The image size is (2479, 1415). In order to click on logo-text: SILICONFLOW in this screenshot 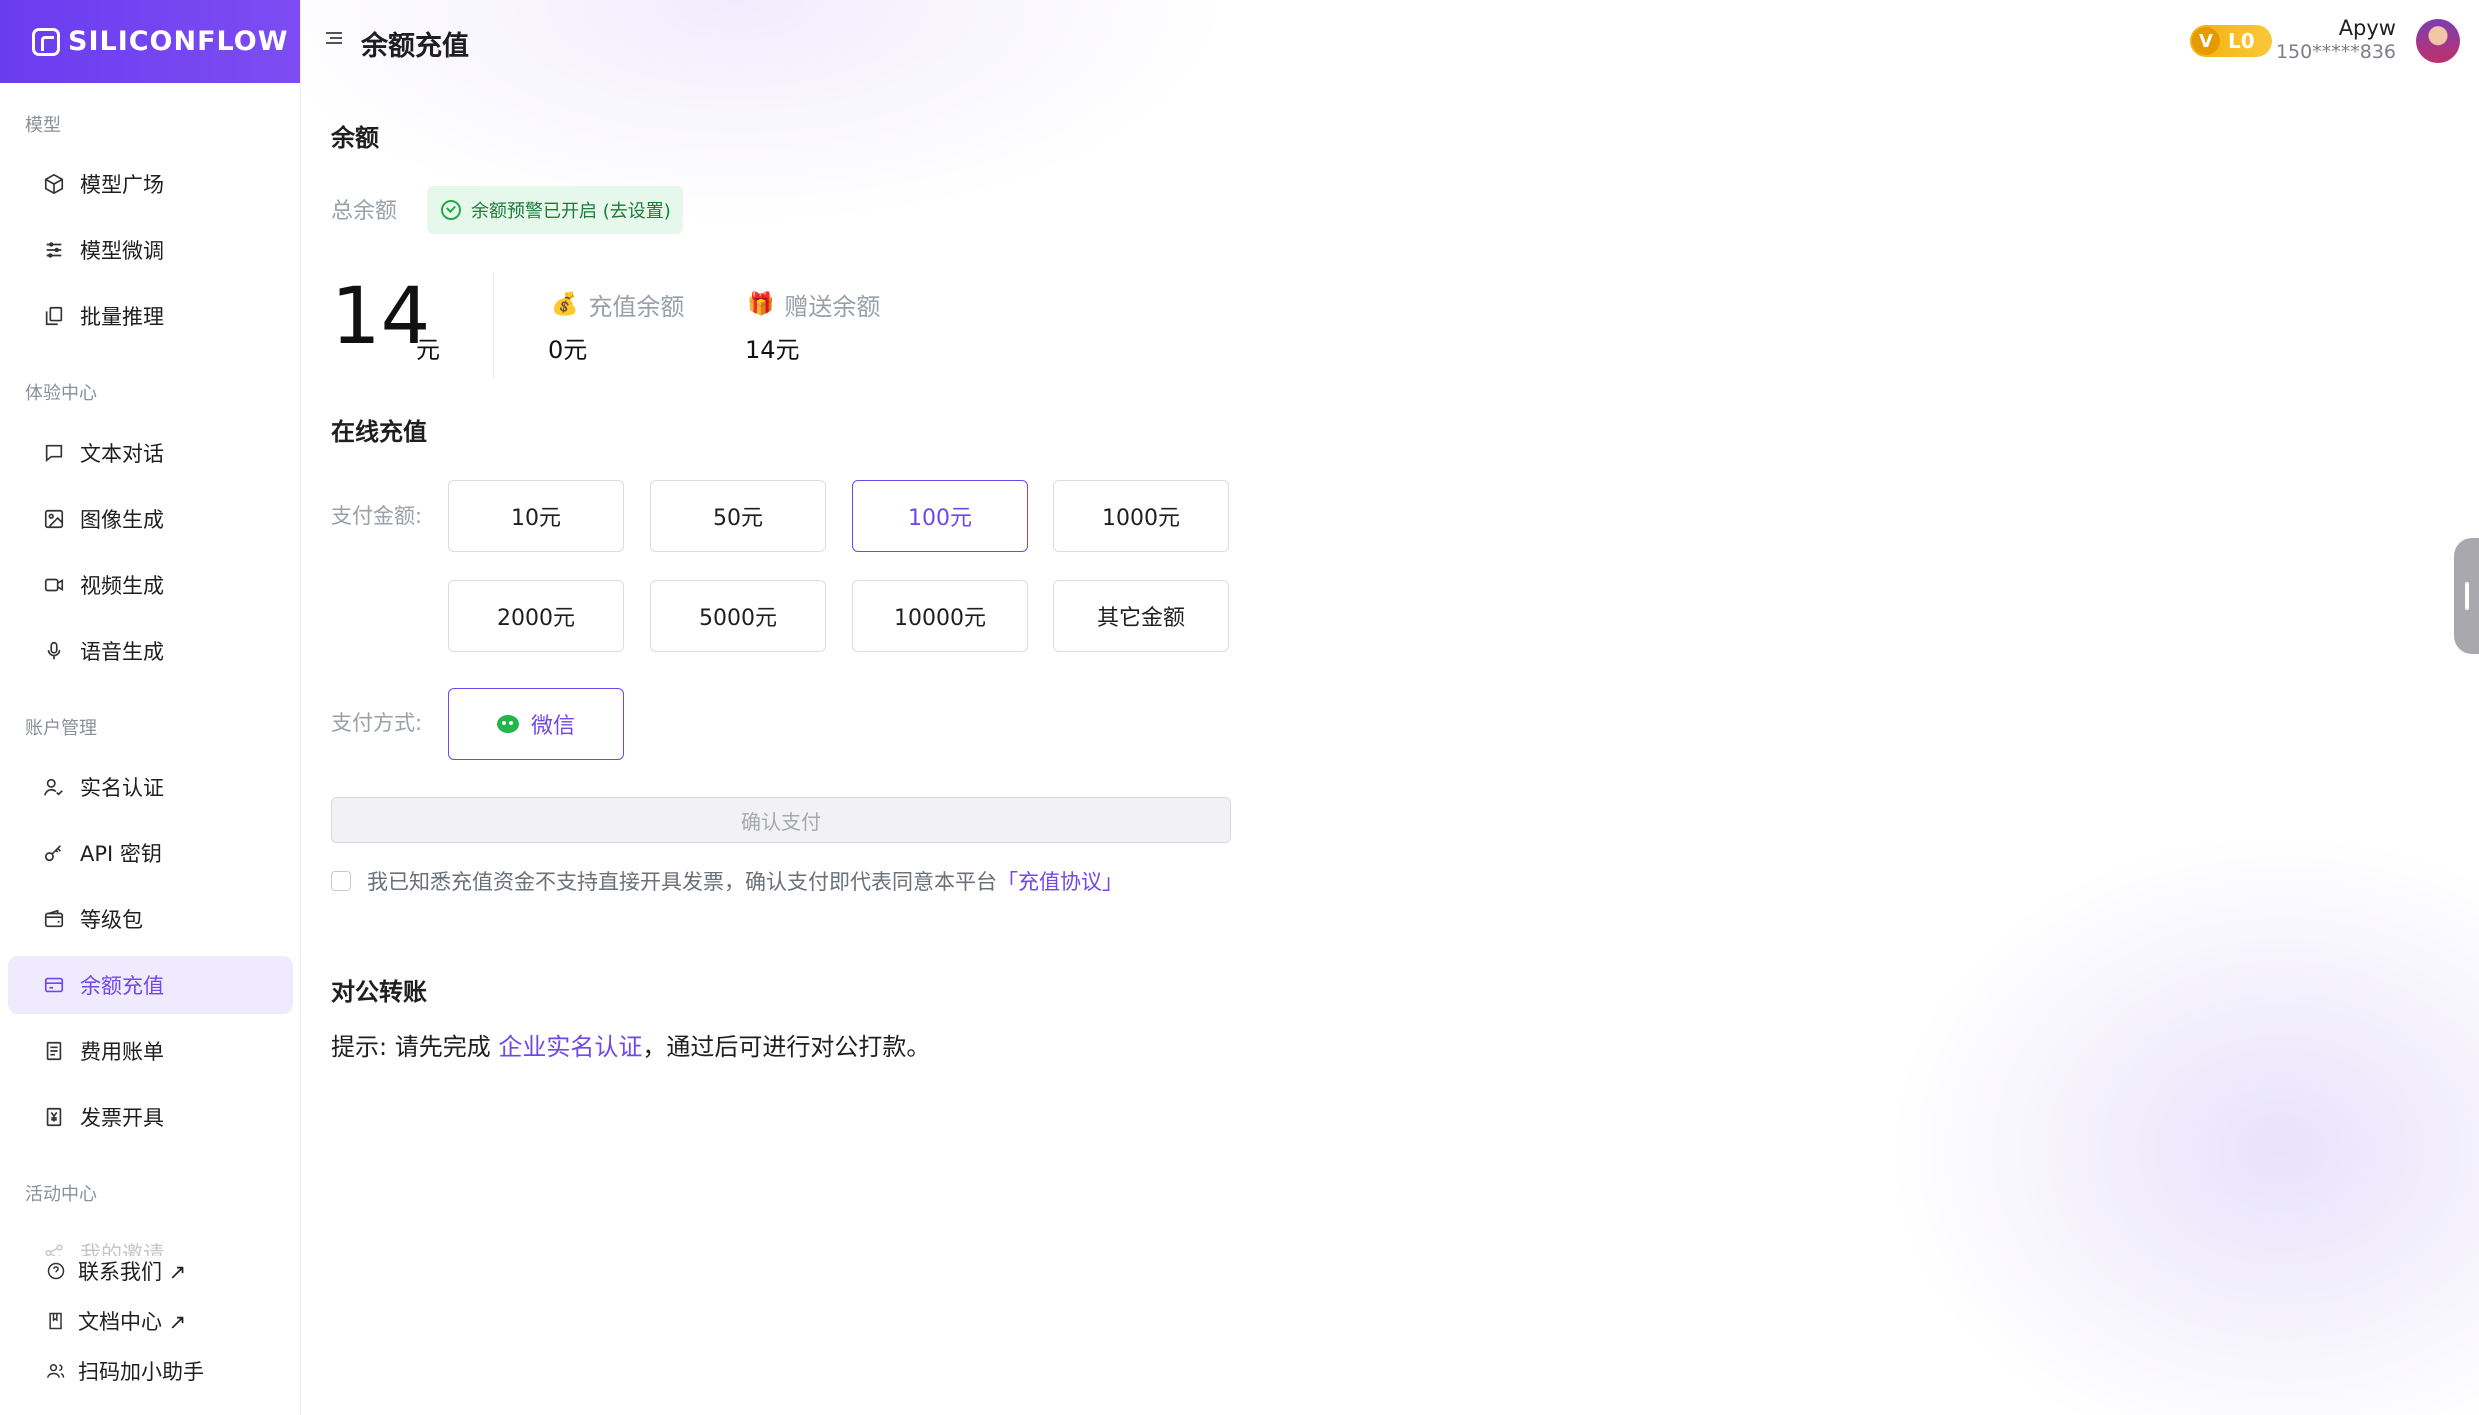, I will do `click(178, 41)`.